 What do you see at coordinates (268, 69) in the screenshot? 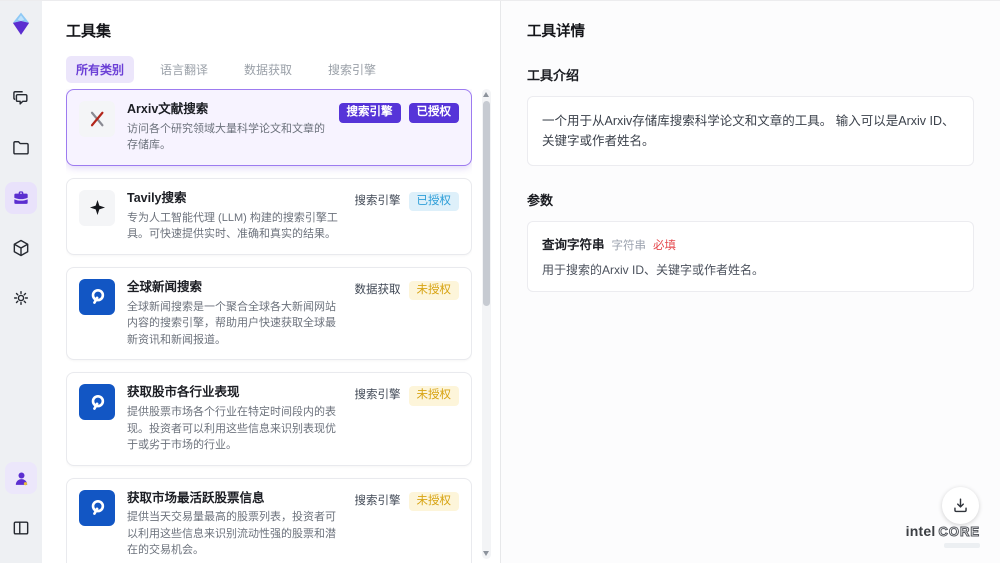
I see `category-tab: 数据获取` at bounding box center [268, 69].